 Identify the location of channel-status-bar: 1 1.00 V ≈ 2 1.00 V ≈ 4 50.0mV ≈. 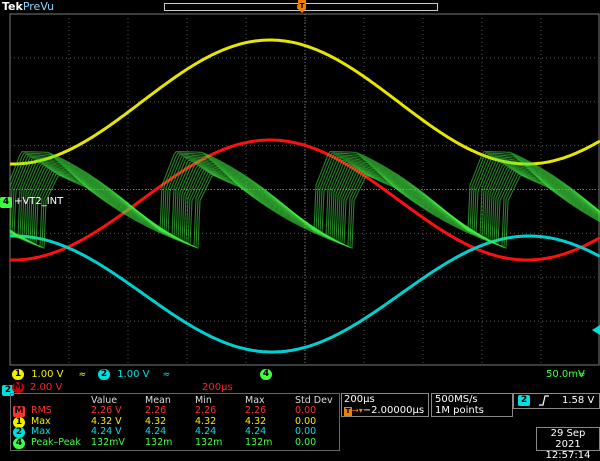
(300, 375).